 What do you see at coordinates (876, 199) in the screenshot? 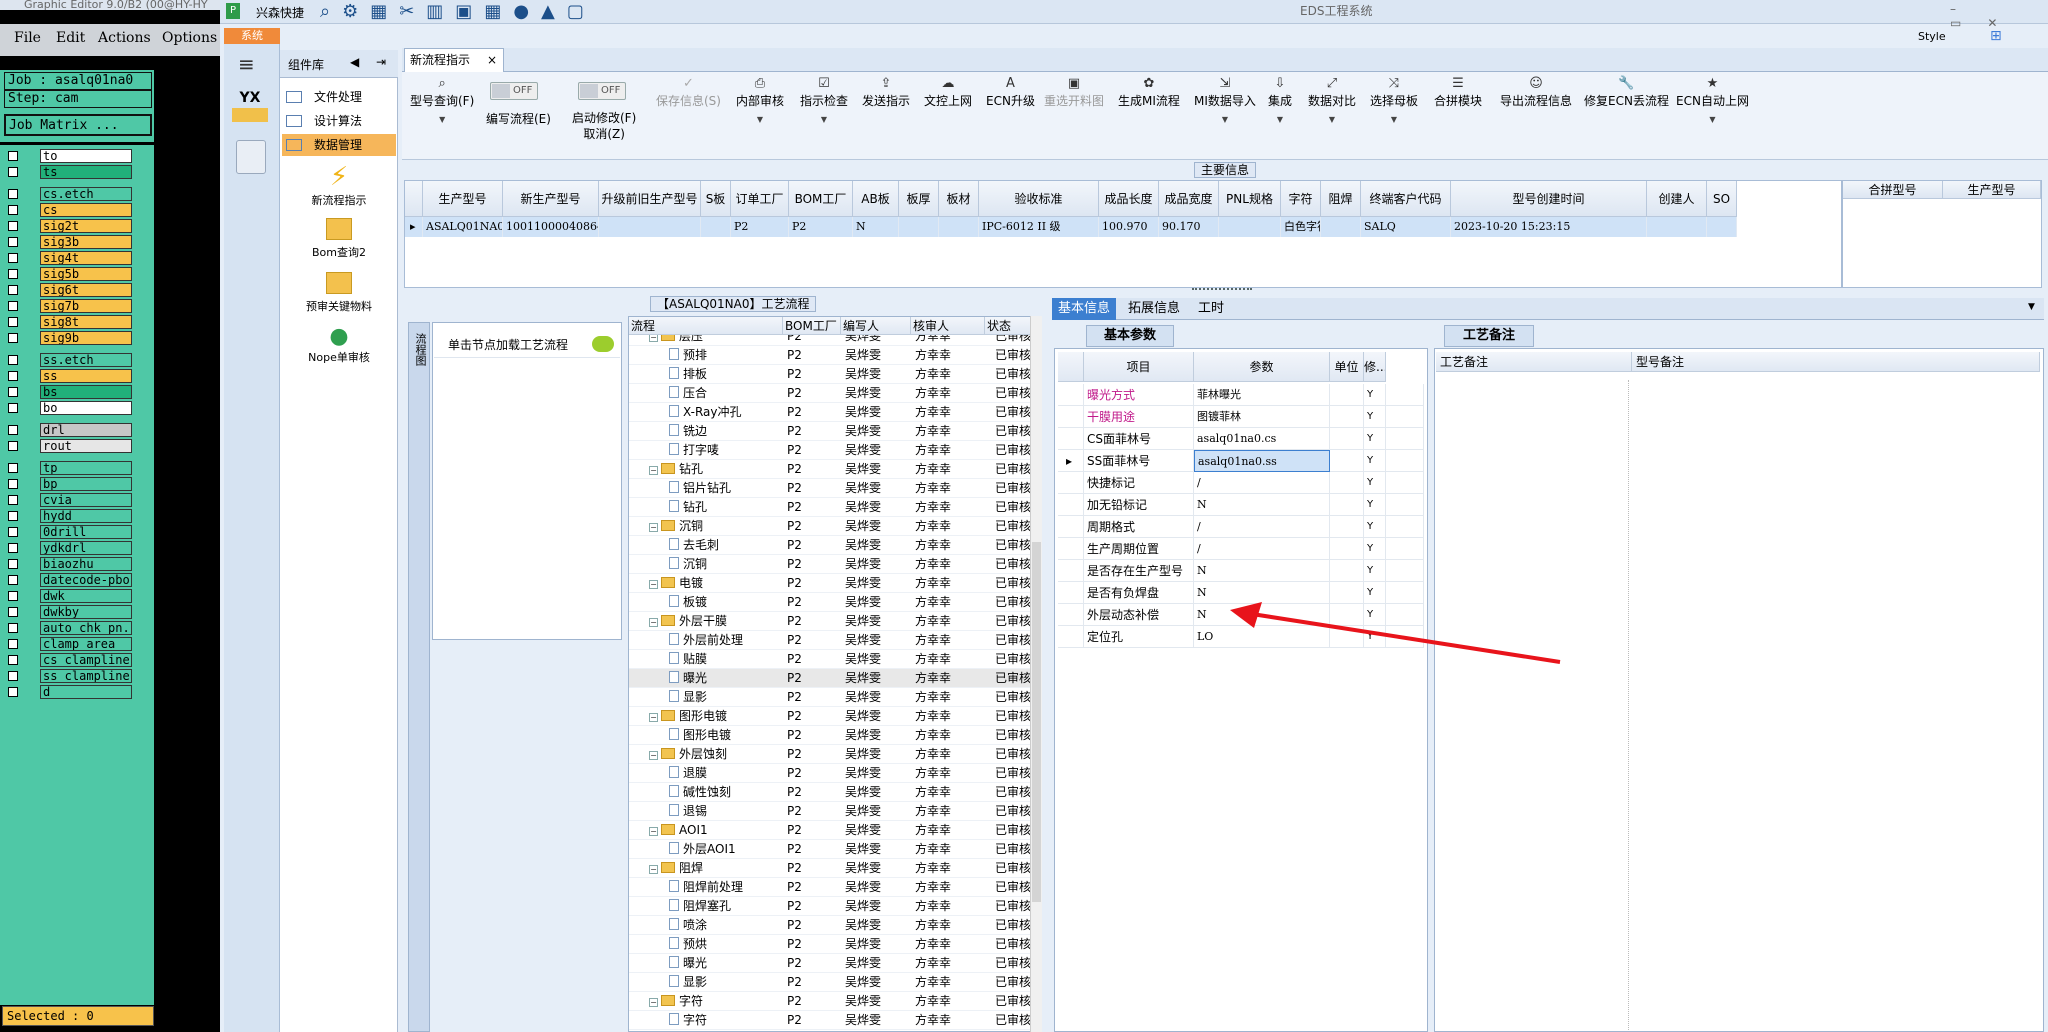
I see `column-header: AB板` at bounding box center [876, 199].